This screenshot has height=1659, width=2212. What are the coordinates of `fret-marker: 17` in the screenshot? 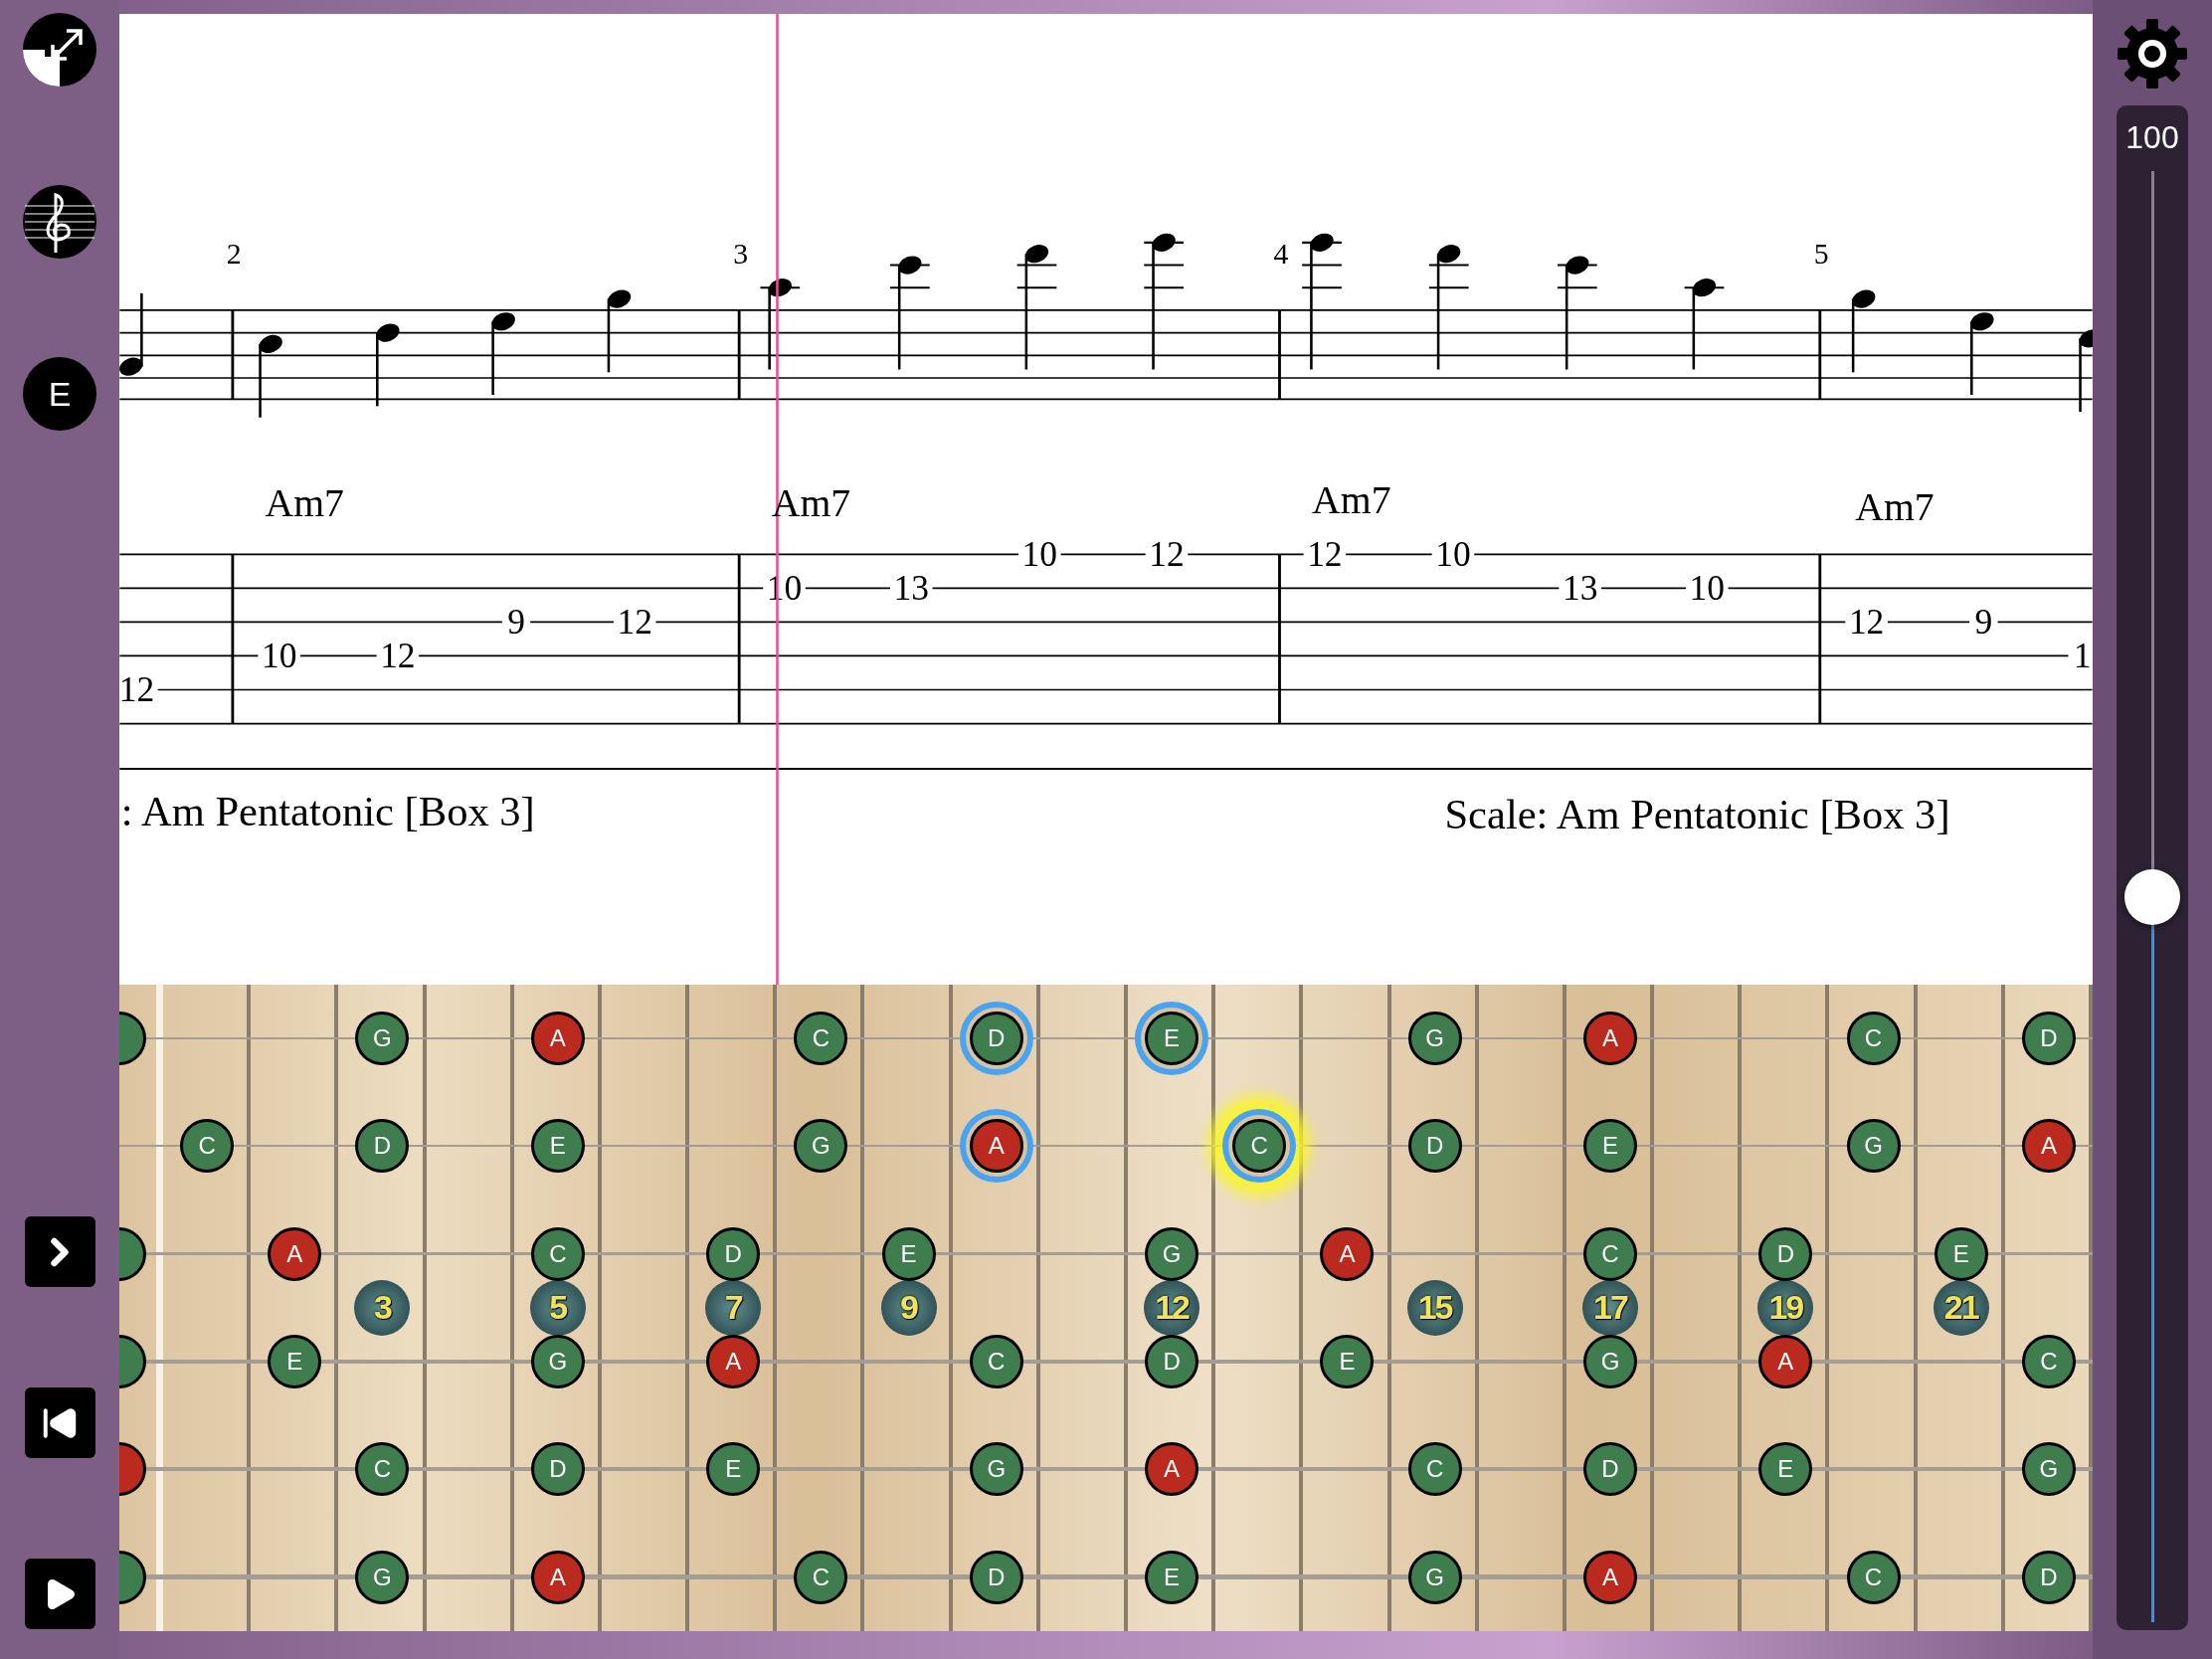 It's located at (1610, 1308).